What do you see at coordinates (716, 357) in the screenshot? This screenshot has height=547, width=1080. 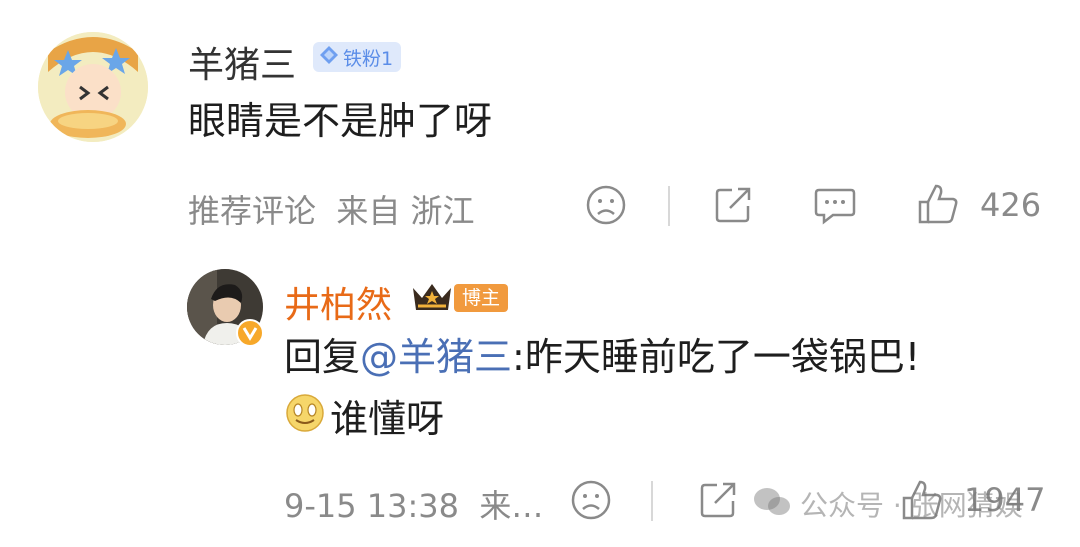 I see `reply-text: :昨天睡前吃了一袋锅巴!` at bounding box center [716, 357].